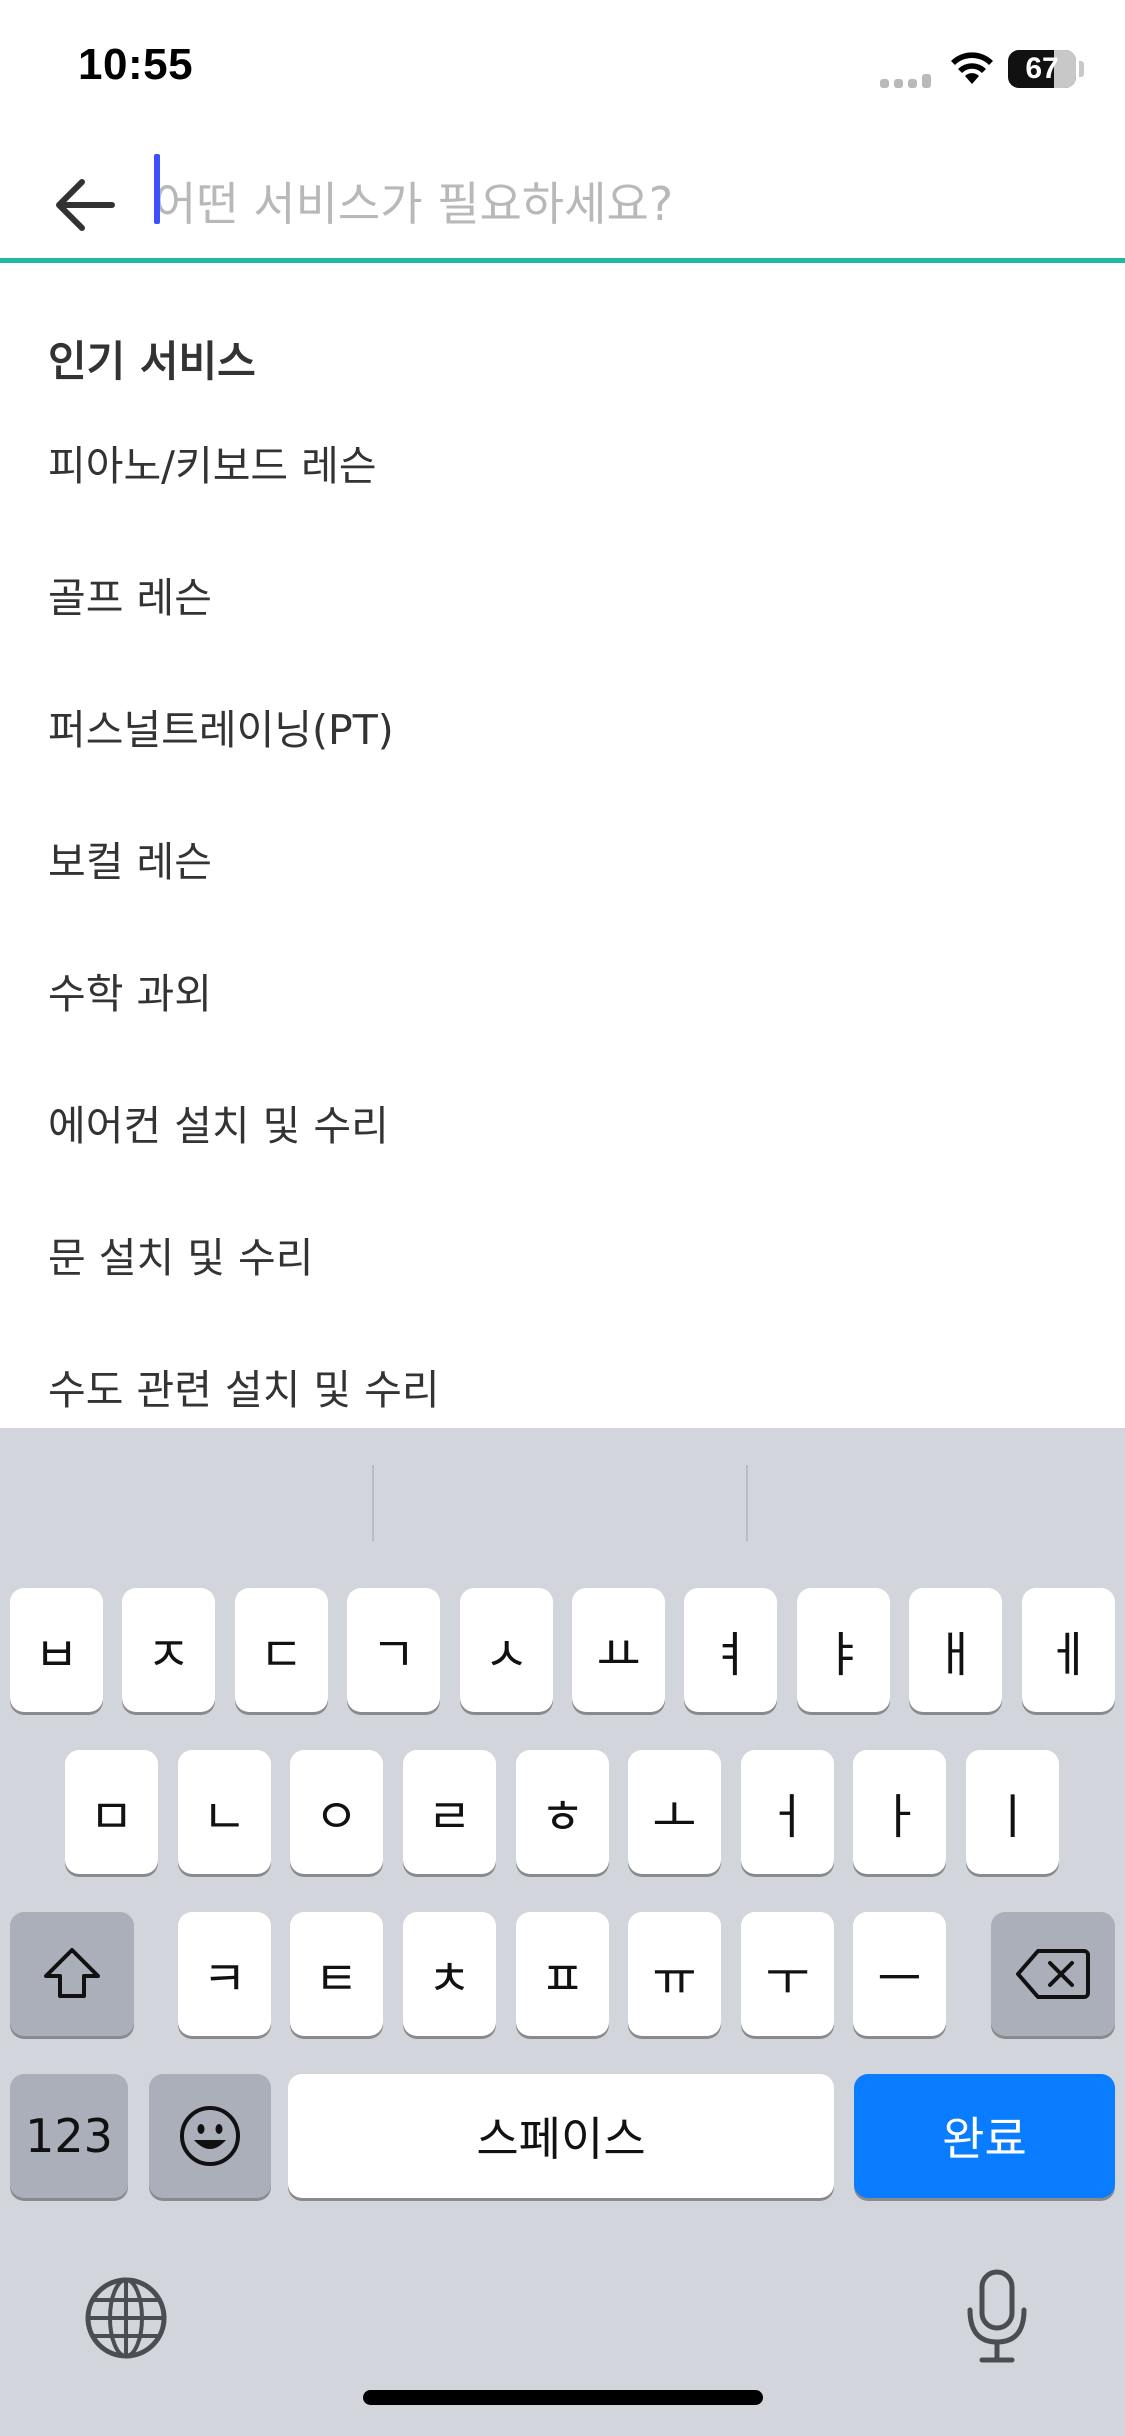 The height and width of the screenshot is (2436, 1125). I want to click on done-key: 완료, so click(984, 2136).